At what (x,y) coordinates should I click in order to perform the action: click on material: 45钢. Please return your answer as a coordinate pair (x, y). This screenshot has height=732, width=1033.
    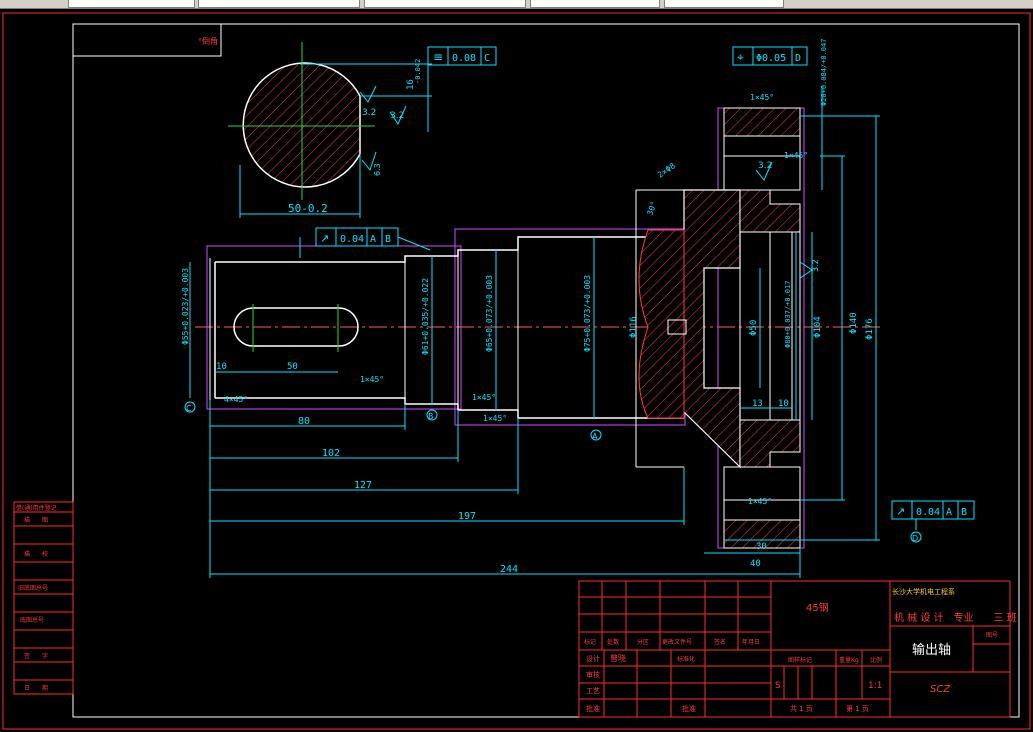
    Looking at the image, I should click on (817, 607).